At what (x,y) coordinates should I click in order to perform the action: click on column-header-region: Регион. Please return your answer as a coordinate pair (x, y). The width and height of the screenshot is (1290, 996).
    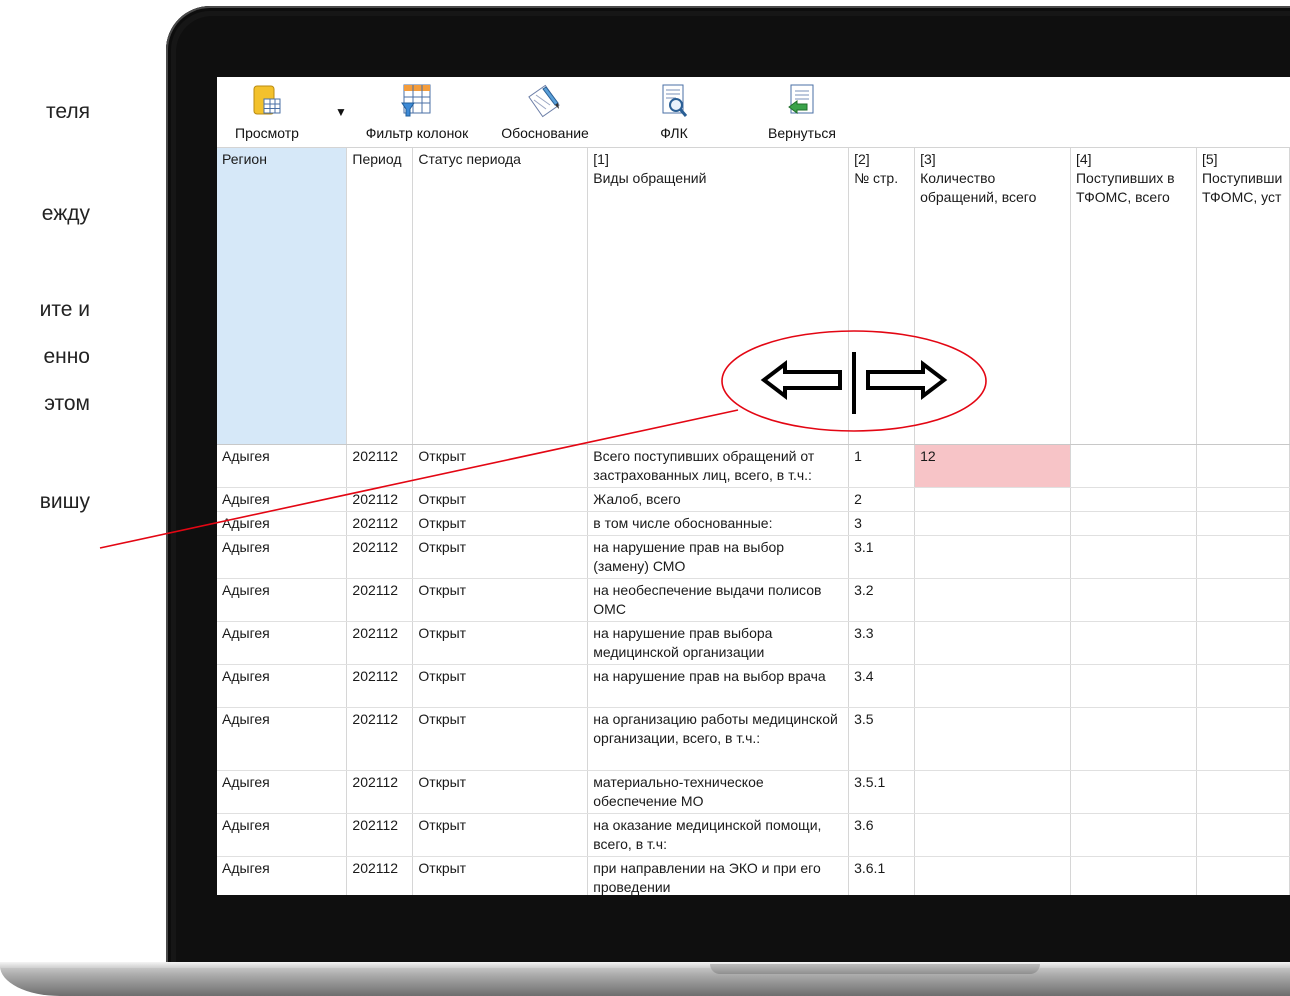
    Looking at the image, I should click on (282, 296).